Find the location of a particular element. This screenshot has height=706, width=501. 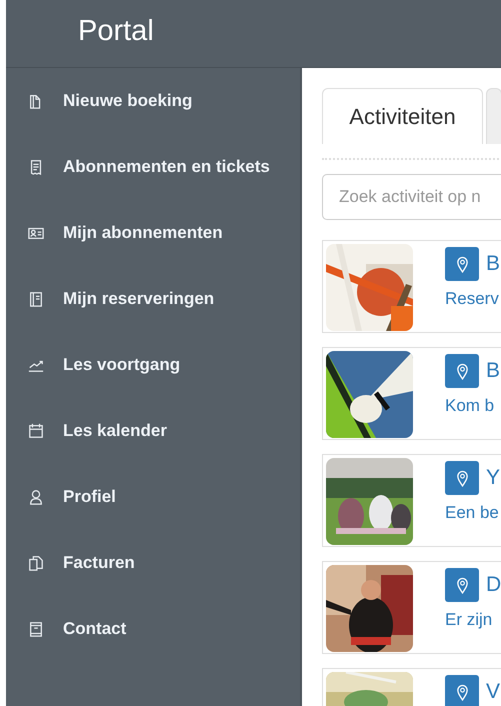

documents-icon is located at coordinates (36, 563).